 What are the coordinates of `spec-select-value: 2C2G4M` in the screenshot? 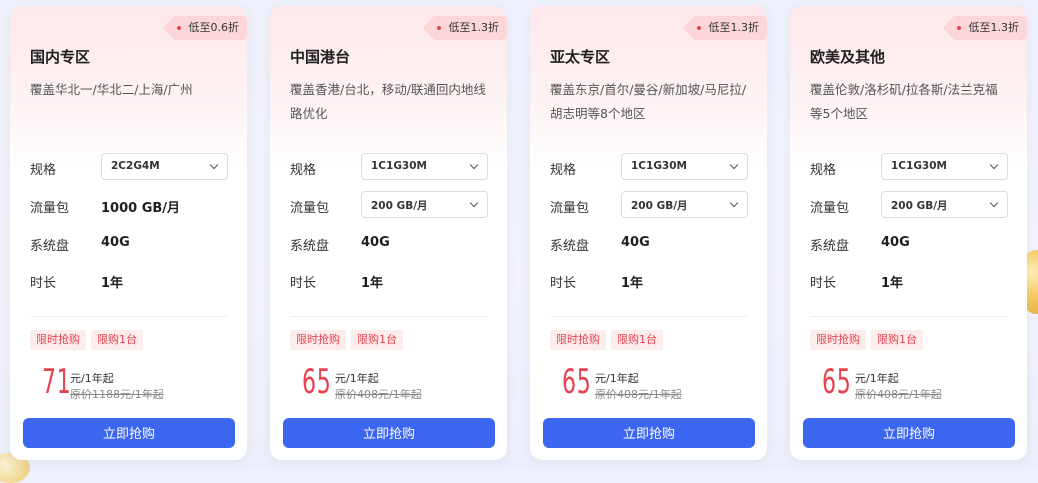 It's located at (135, 166).